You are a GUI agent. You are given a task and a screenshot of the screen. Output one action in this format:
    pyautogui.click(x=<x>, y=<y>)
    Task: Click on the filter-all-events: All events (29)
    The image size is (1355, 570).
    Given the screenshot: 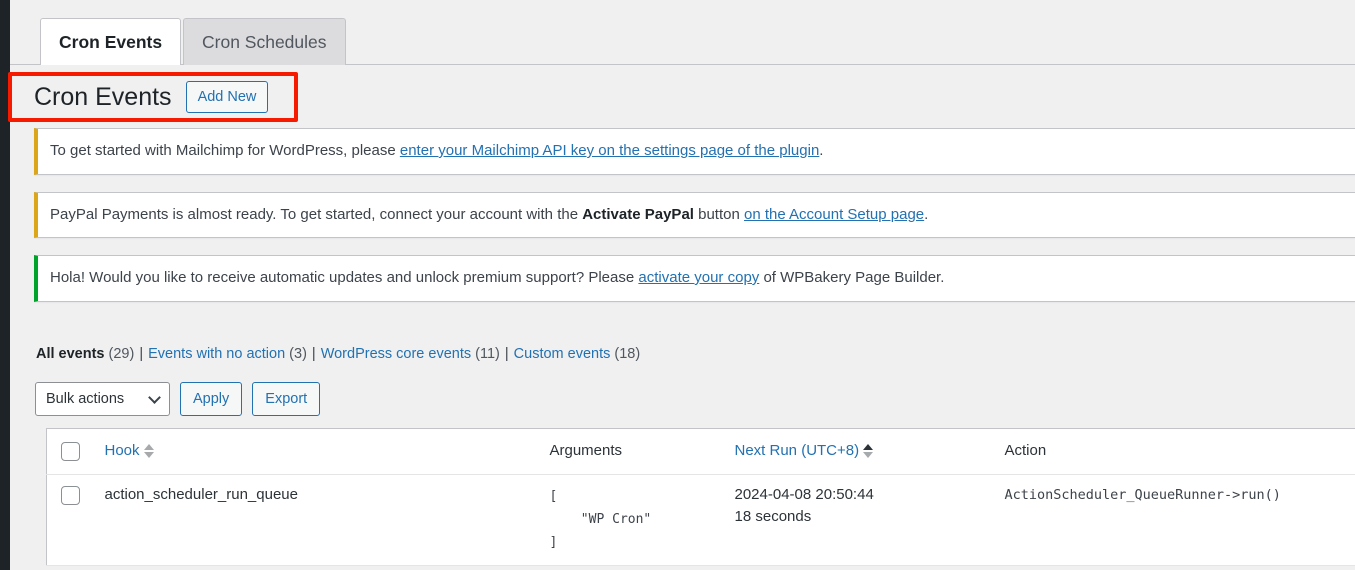 What is the action you would take?
    pyautogui.click(x=85, y=354)
    